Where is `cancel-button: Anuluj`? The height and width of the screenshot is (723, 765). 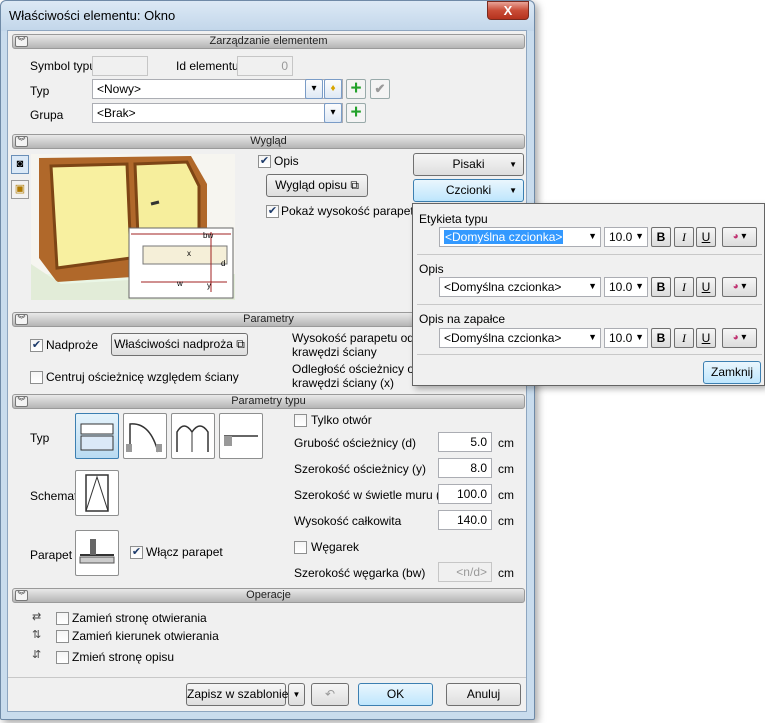
cancel-button: Anuluj is located at coordinates (483, 694).